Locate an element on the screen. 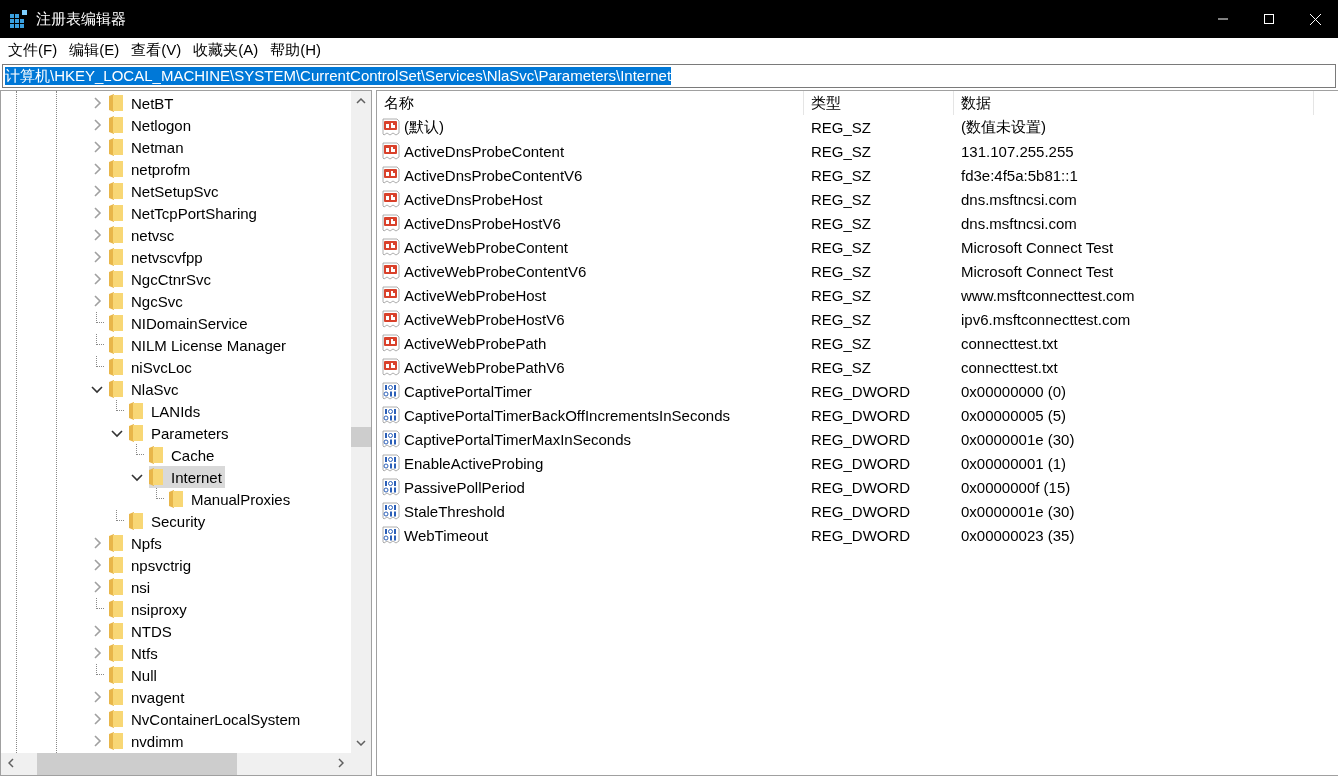 This screenshot has width=1338, height=776. address-field: 计算机\HKEY_LOCAL_MACHINE\SYSTEM\CurrentControlSet\Services\NlaSvc\Parameters\Internet is located at coordinates (669, 76).